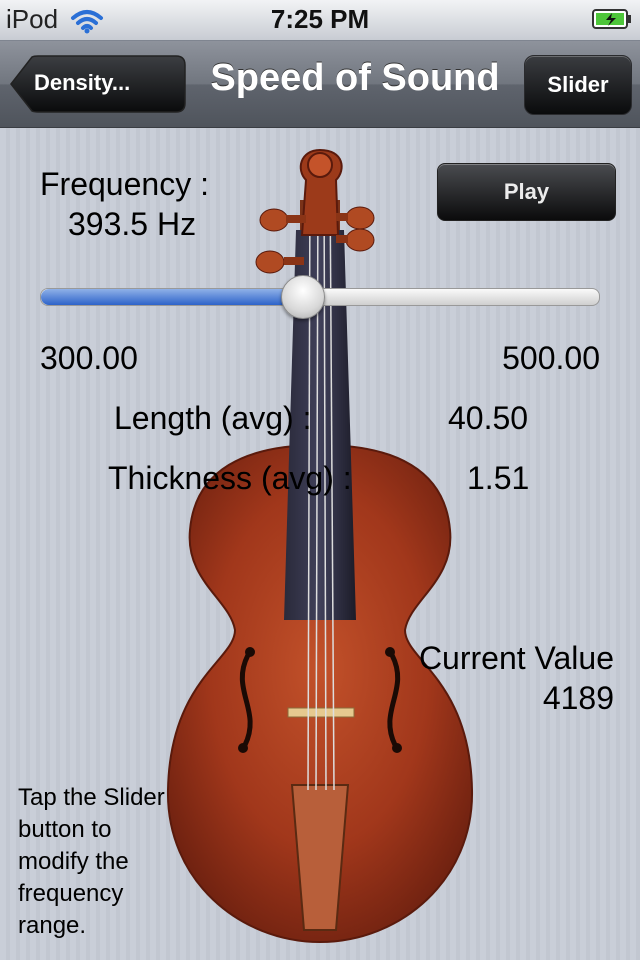 Image resolution: width=640 pixels, height=960 pixels. I want to click on navigation-bar: Density... Speed of Sound Slider, so click(320, 84).